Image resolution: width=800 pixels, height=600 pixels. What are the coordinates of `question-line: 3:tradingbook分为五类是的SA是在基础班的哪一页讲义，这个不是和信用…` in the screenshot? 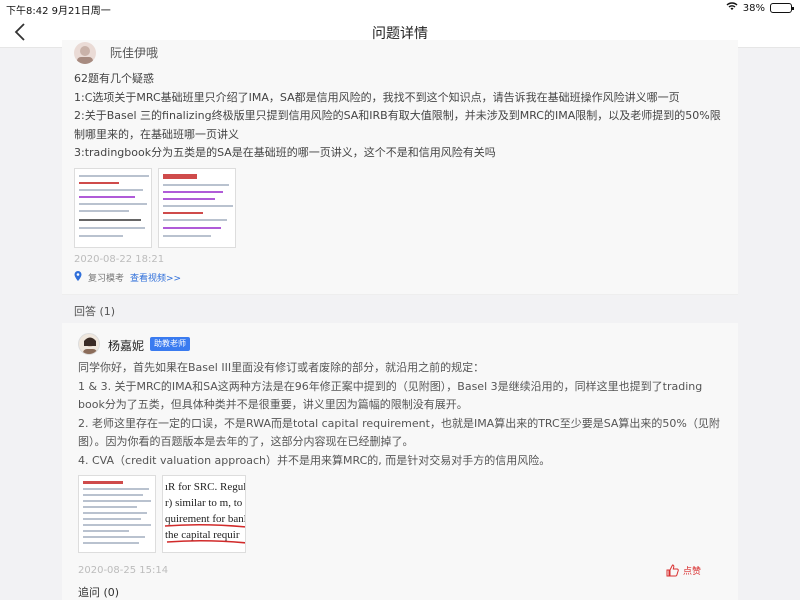 It's located at (285, 153).